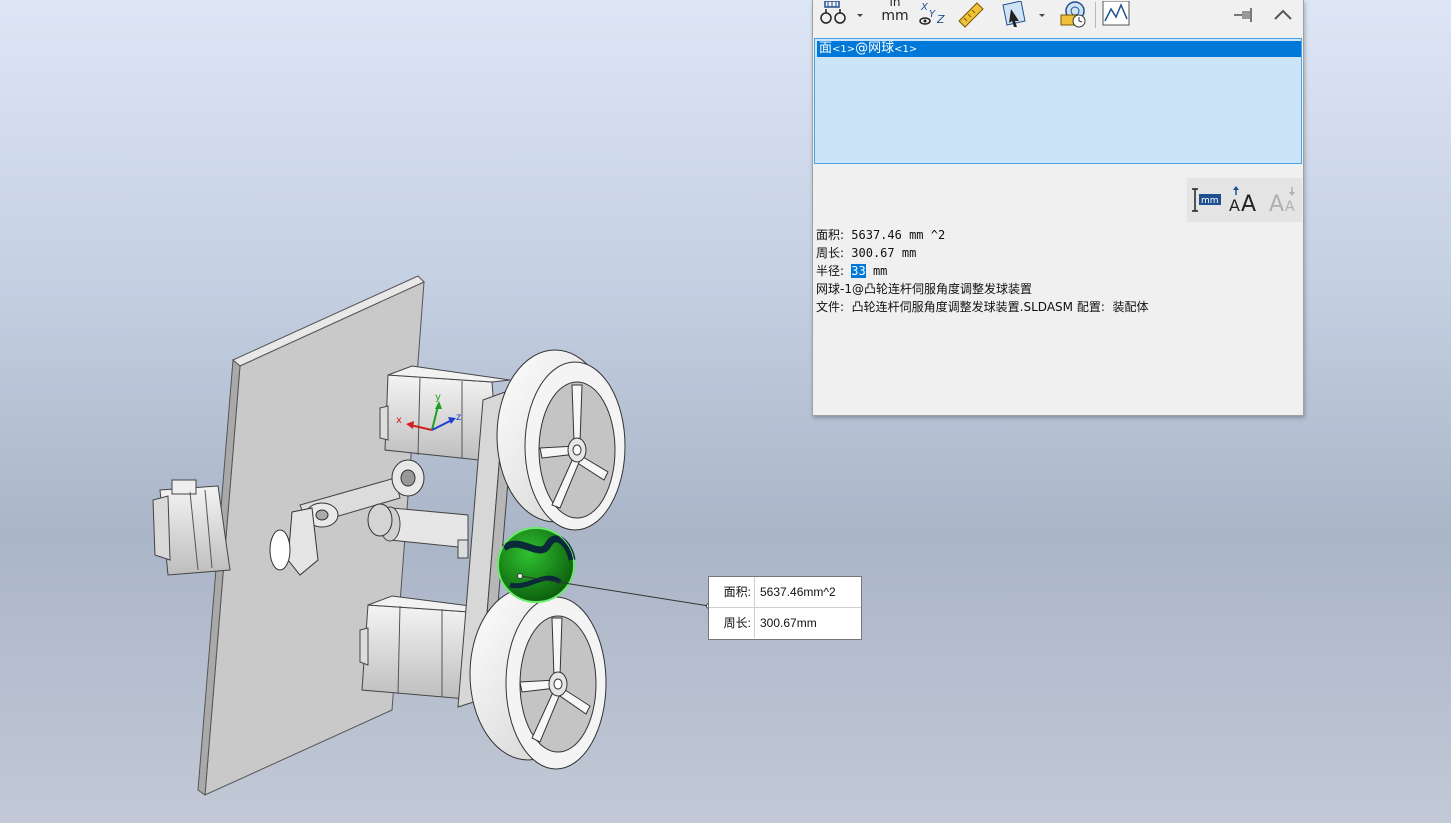 Image resolution: width=1451 pixels, height=823 pixels. Describe the element at coordinates (830, 271) in the screenshot. I see `result-radius-label: 半径:` at that location.